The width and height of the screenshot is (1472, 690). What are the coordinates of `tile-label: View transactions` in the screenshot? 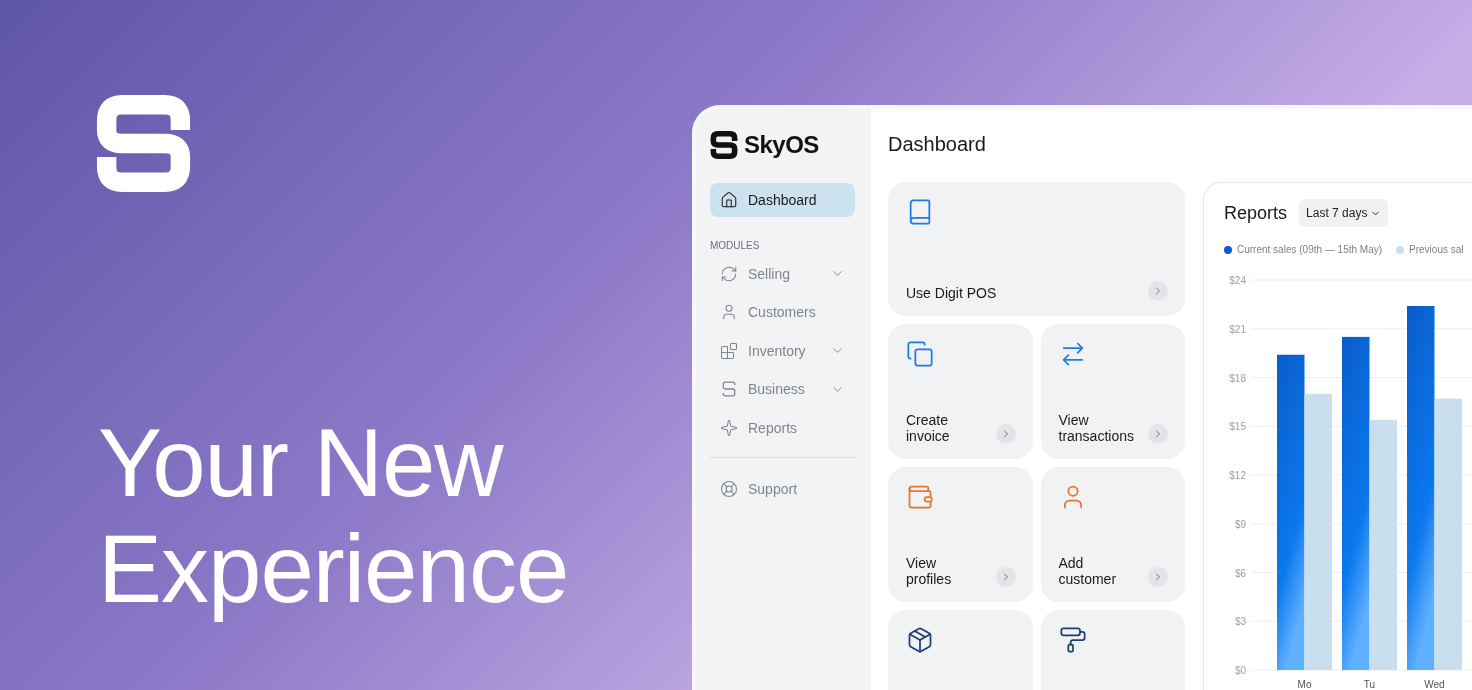 It's located at (1096, 428).